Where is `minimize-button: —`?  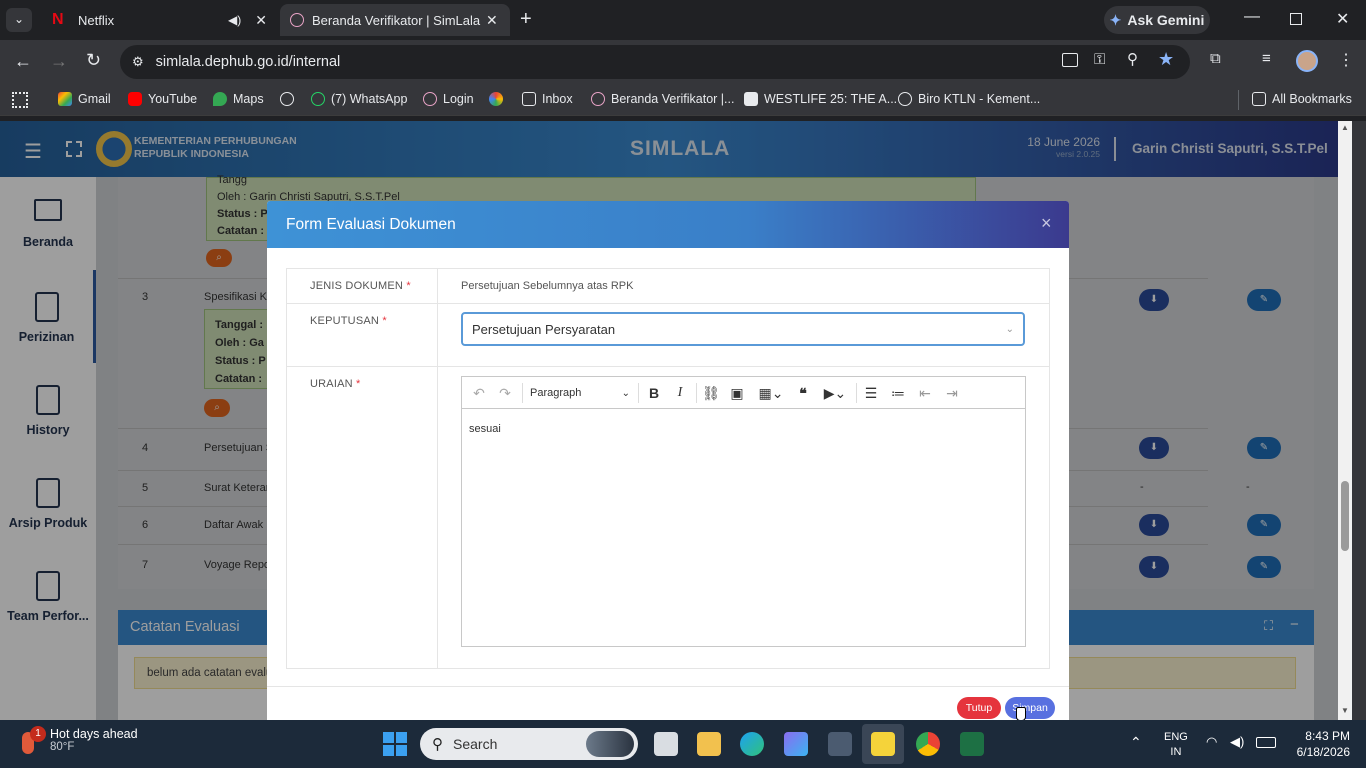 minimize-button: — is located at coordinates (1252, 17).